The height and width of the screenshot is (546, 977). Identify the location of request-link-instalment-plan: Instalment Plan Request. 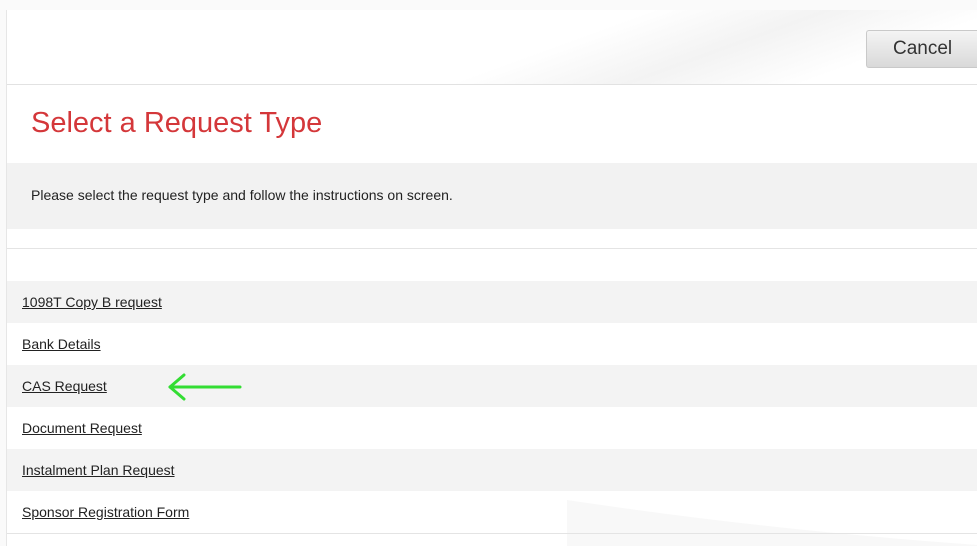
(98, 470).